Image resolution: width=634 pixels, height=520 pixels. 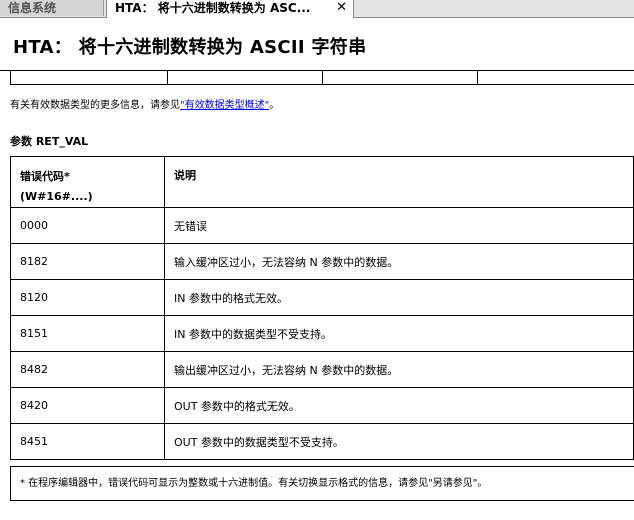 What do you see at coordinates (52, 8) in the screenshot?
I see `tab-info-system: 信息系统` at bounding box center [52, 8].